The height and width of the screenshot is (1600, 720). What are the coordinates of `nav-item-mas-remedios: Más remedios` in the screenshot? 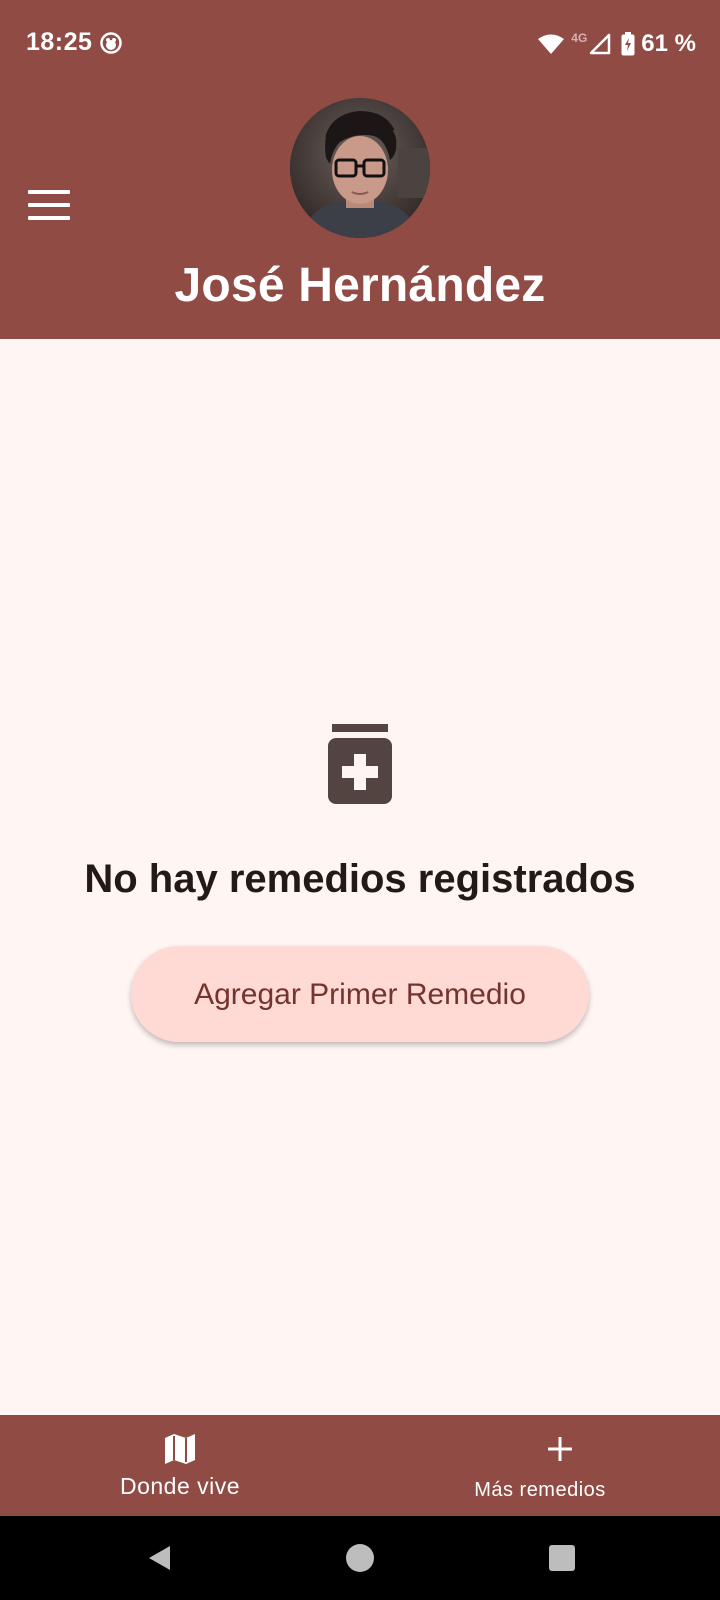 It's located at (540, 1465).